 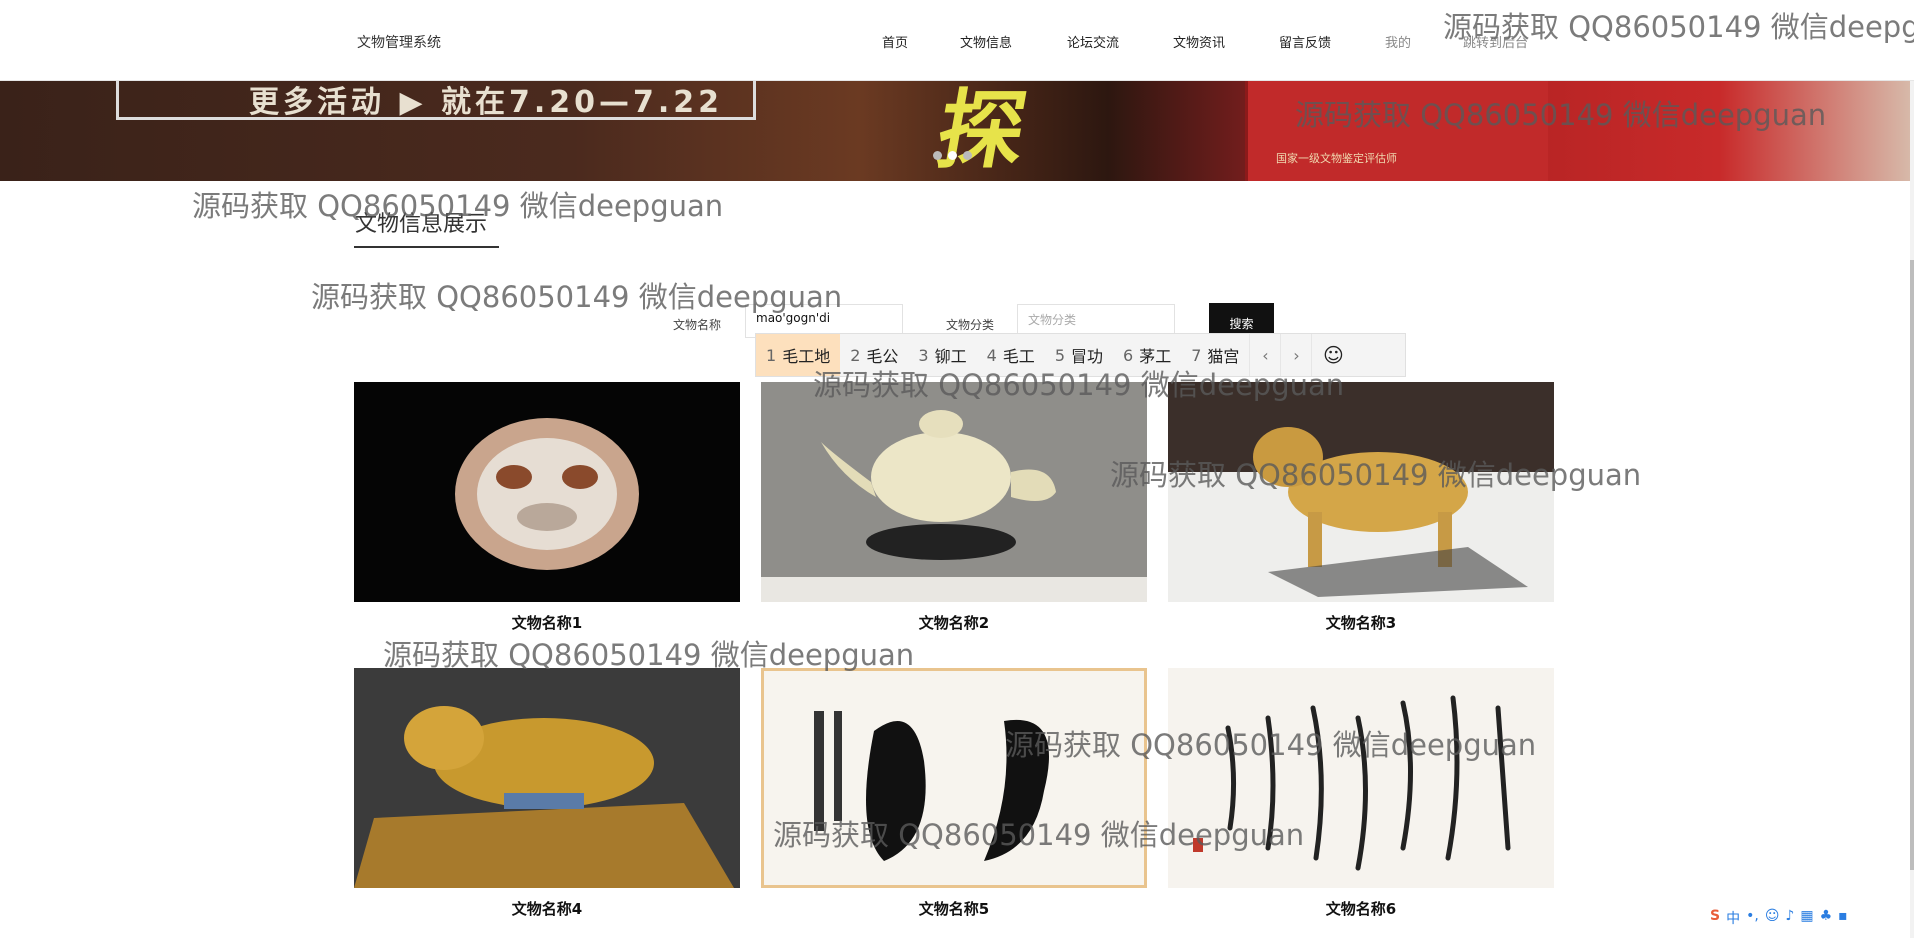 I want to click on nav-forum: 论坛交流, so click(x=1093, y=41).